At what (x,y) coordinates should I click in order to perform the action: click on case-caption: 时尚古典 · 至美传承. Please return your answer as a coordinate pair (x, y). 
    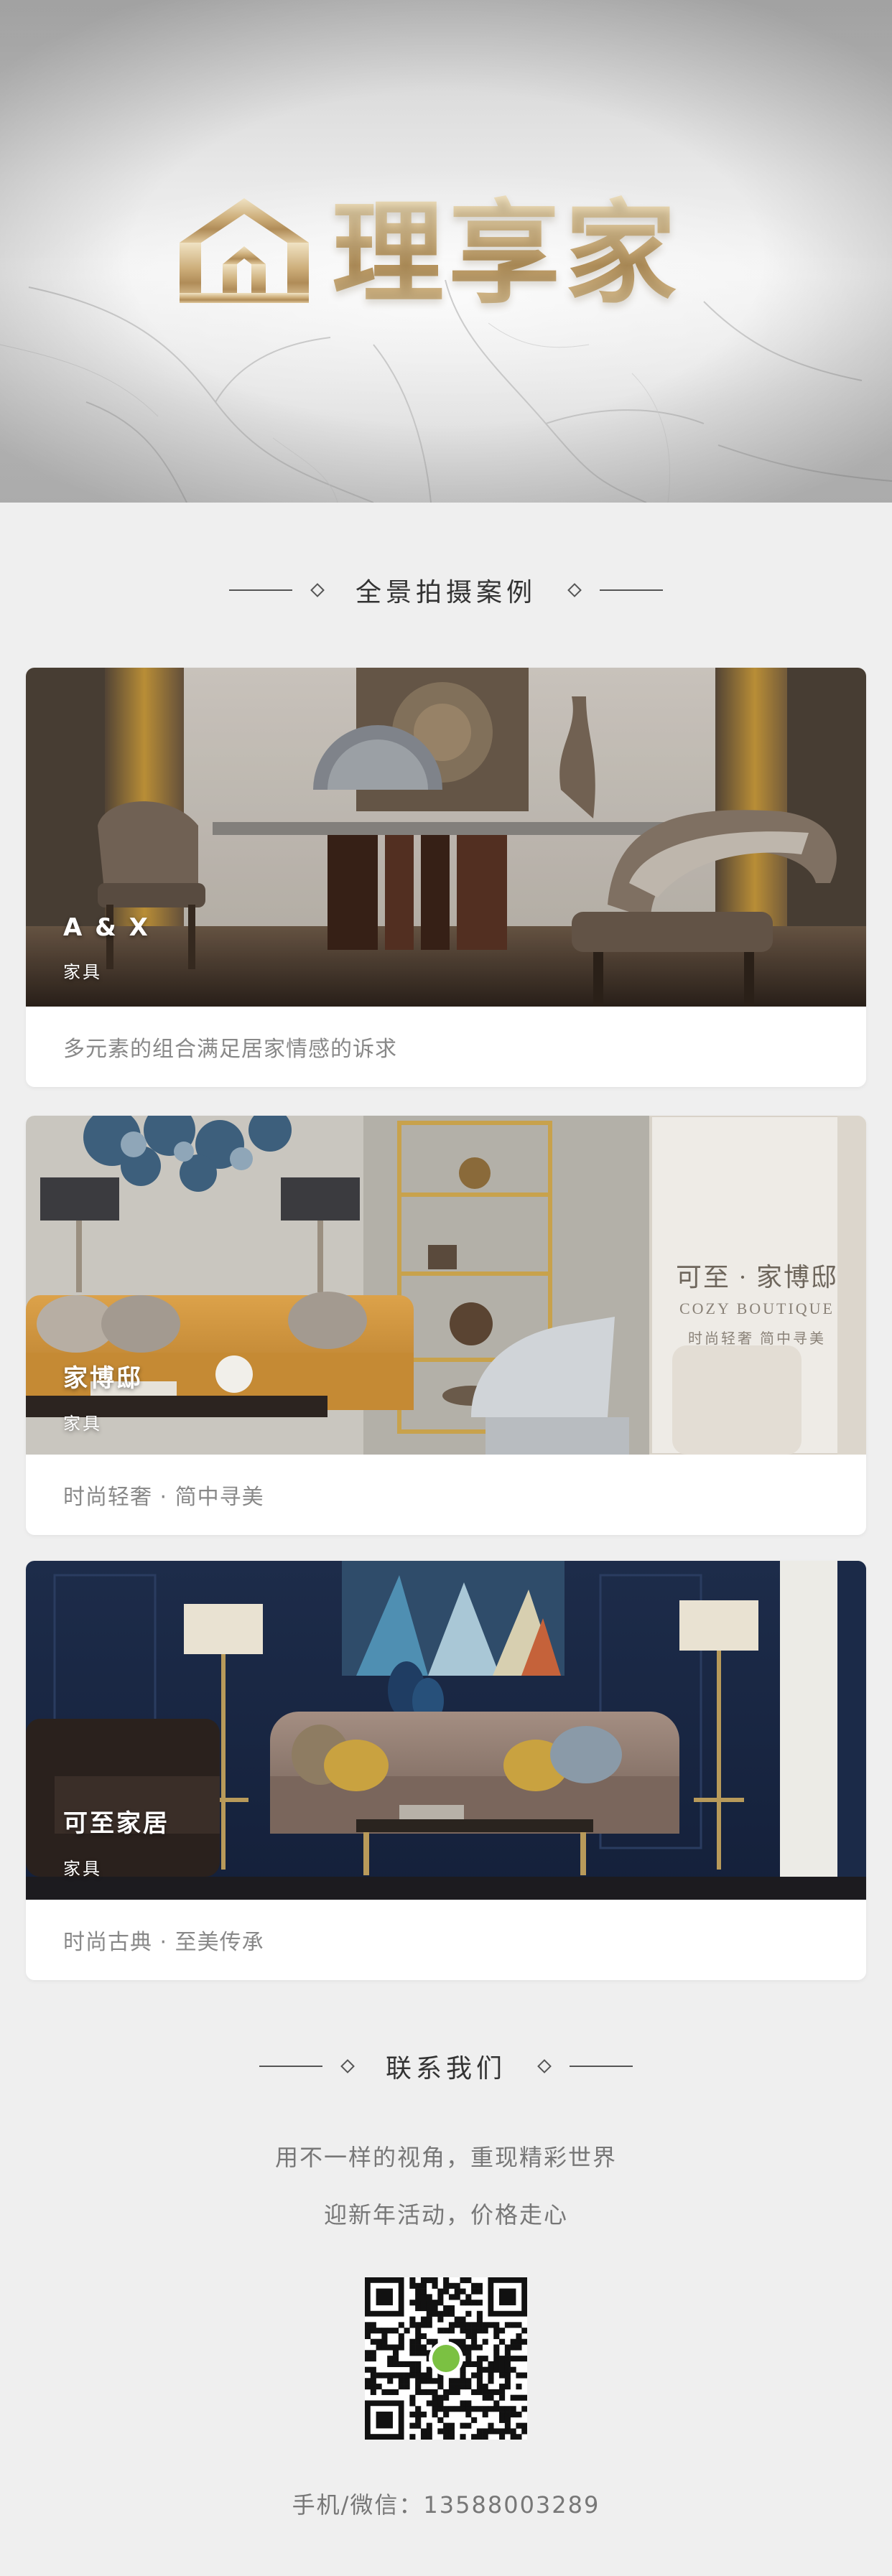
    Looking at the image, I should click on (163, 1942).